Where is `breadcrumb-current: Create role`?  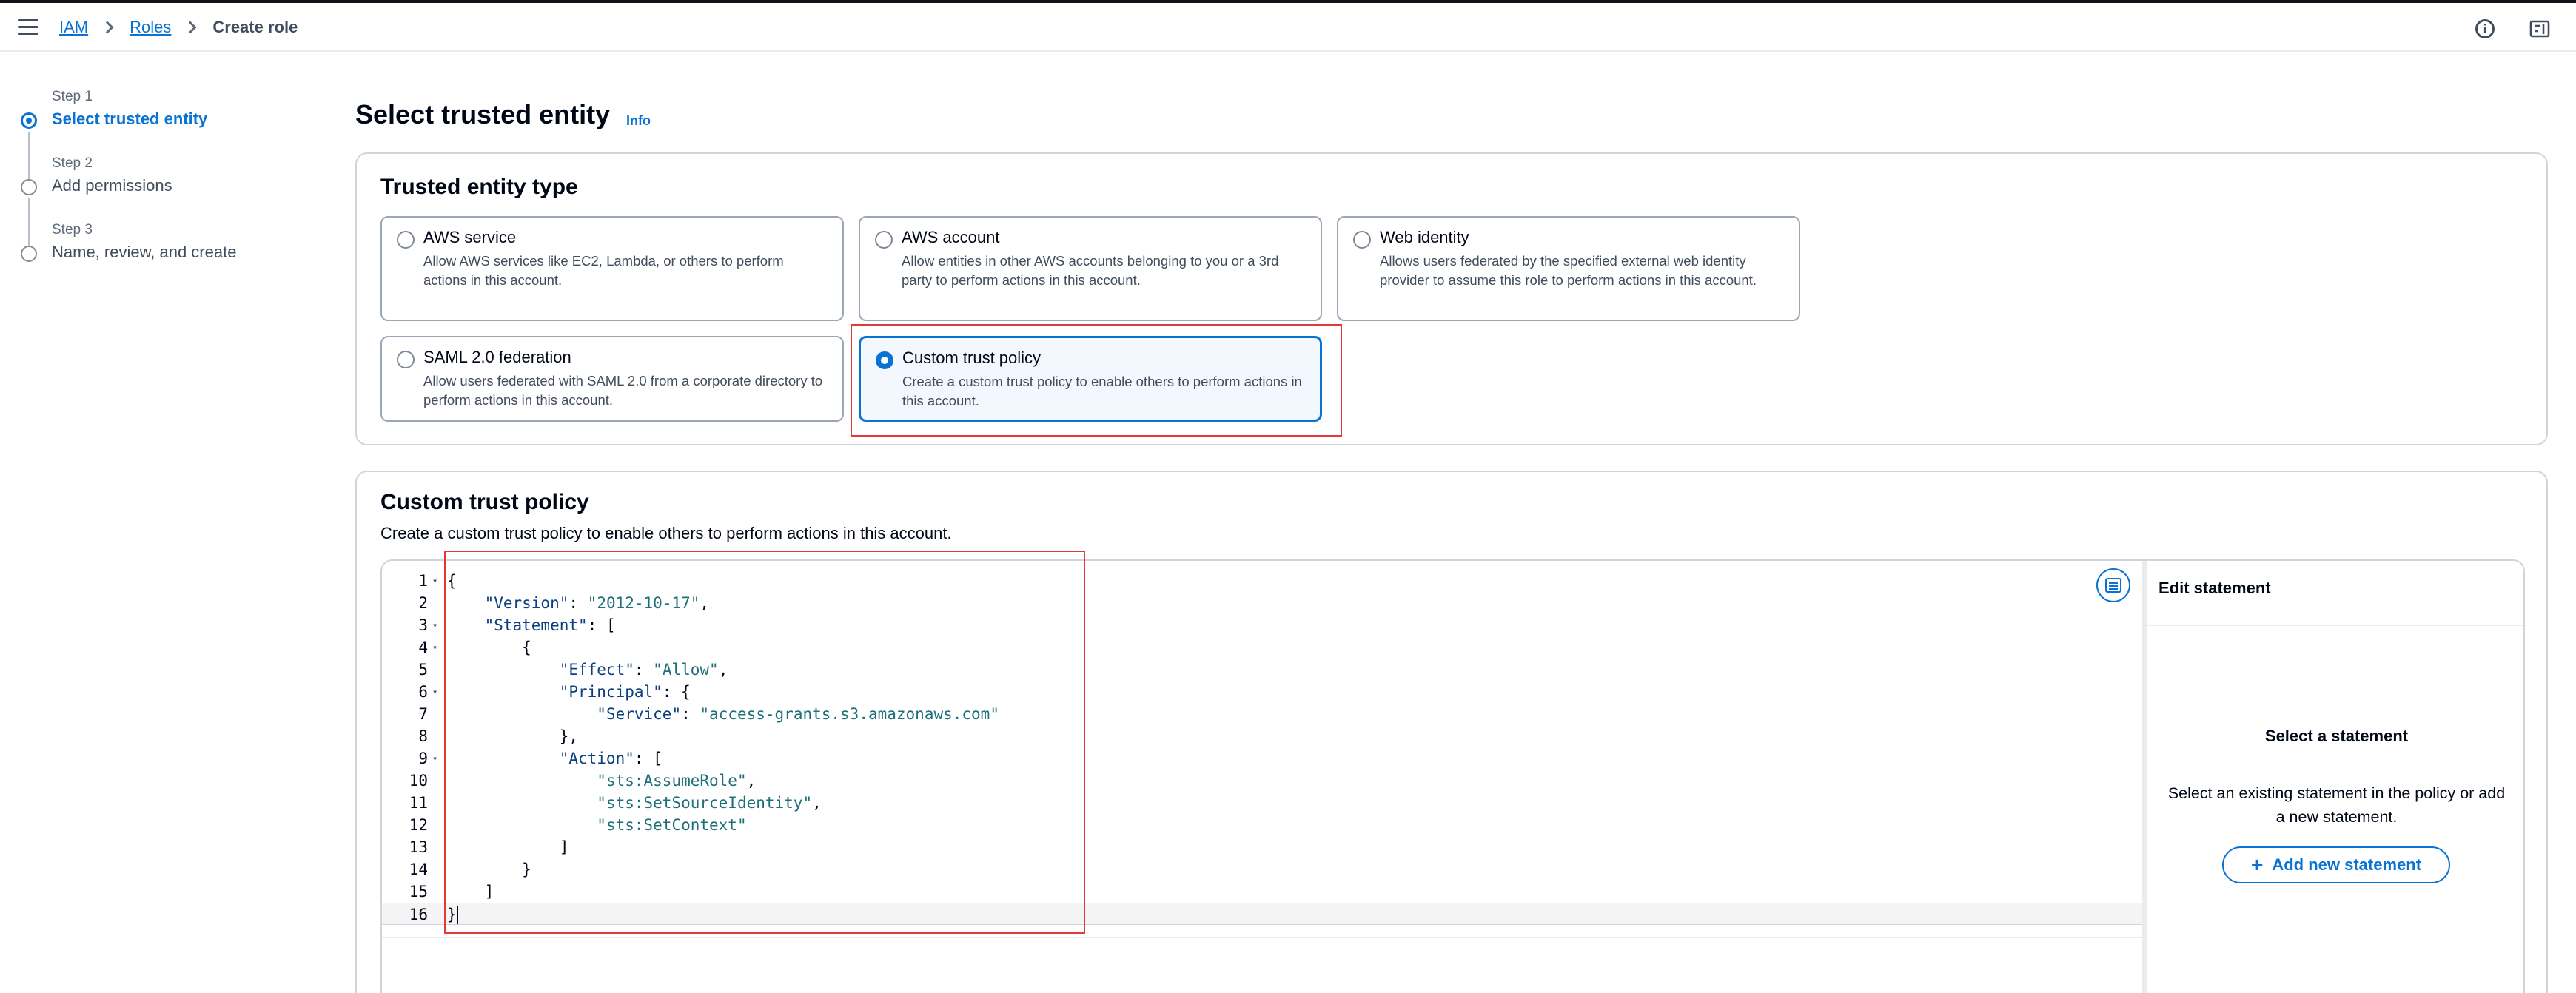
breadcrumb-current: Create role is located at coordinates (255, 27).